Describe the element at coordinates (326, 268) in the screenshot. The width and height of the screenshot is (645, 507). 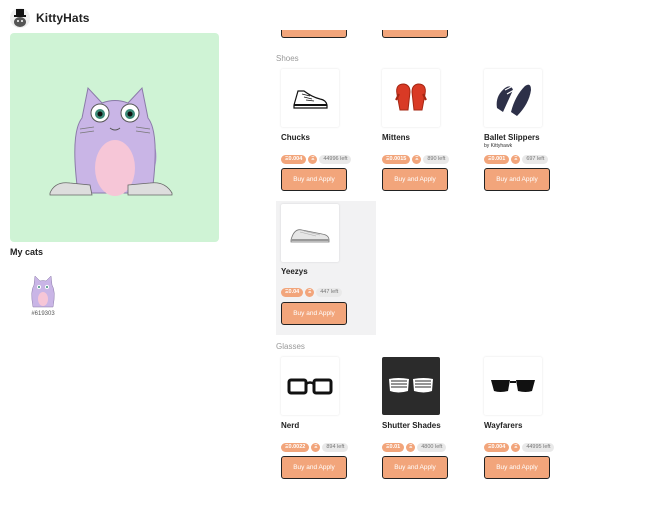
I see `shop-item-yeezys: Yeezys Ξ0.04 Ξ 447 left Buy and Apply` at that location.